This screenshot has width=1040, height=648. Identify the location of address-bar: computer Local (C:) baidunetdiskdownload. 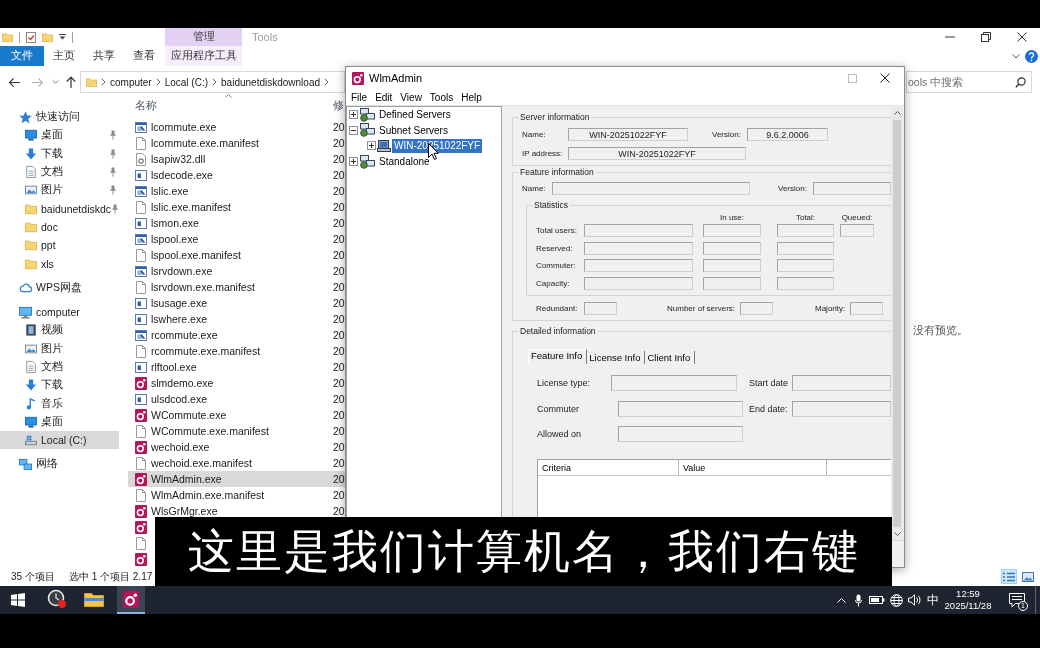
(212, 82).